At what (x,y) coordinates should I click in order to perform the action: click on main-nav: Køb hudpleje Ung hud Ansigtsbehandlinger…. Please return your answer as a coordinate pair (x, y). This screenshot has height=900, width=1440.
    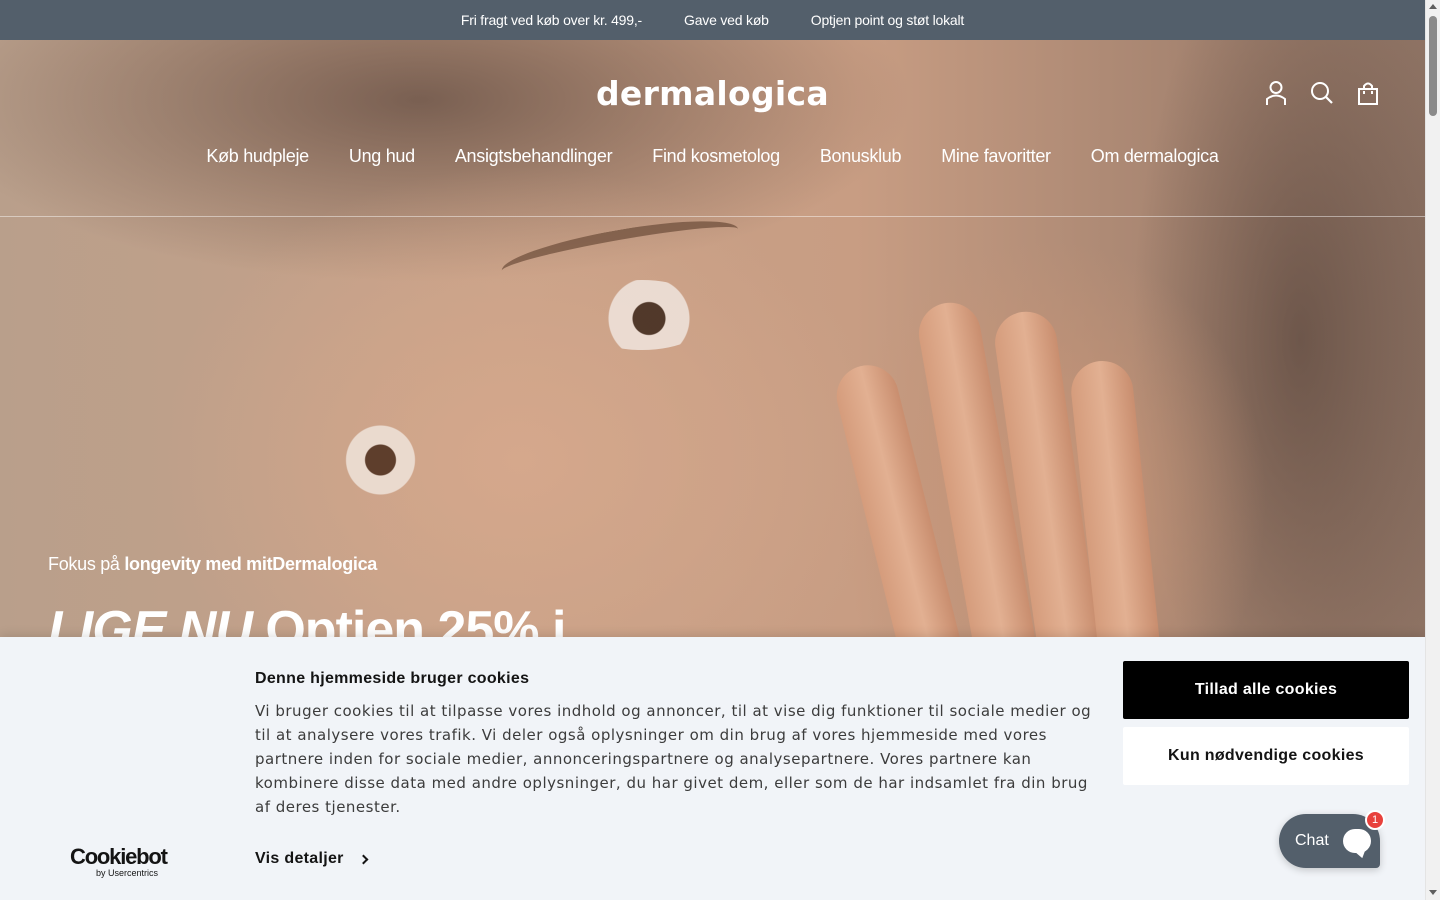
    Looking at the image, I should click on (712, 156).